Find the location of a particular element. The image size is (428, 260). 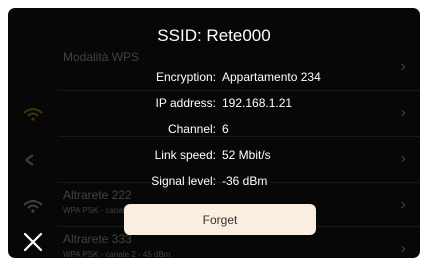

ip-address-value: 192.168.1.21 is located at coordinates (257, 103).